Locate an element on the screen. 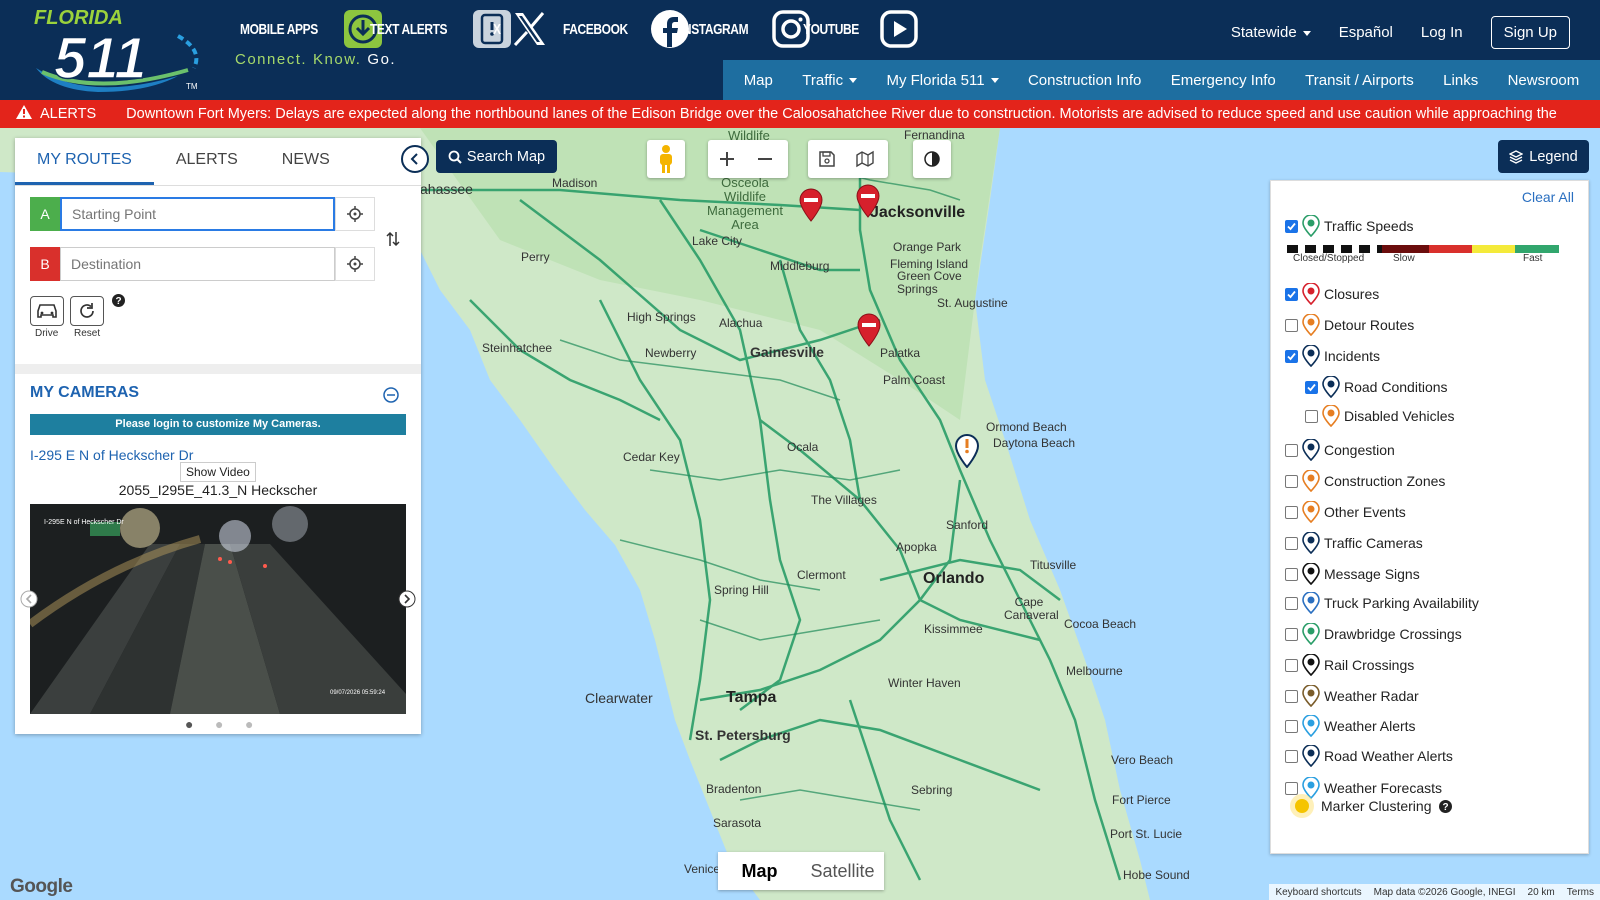 The height and width of the screenshot is (900, 1600). checkbox-road-weather-alerts is located at coordinates (1291, 756).